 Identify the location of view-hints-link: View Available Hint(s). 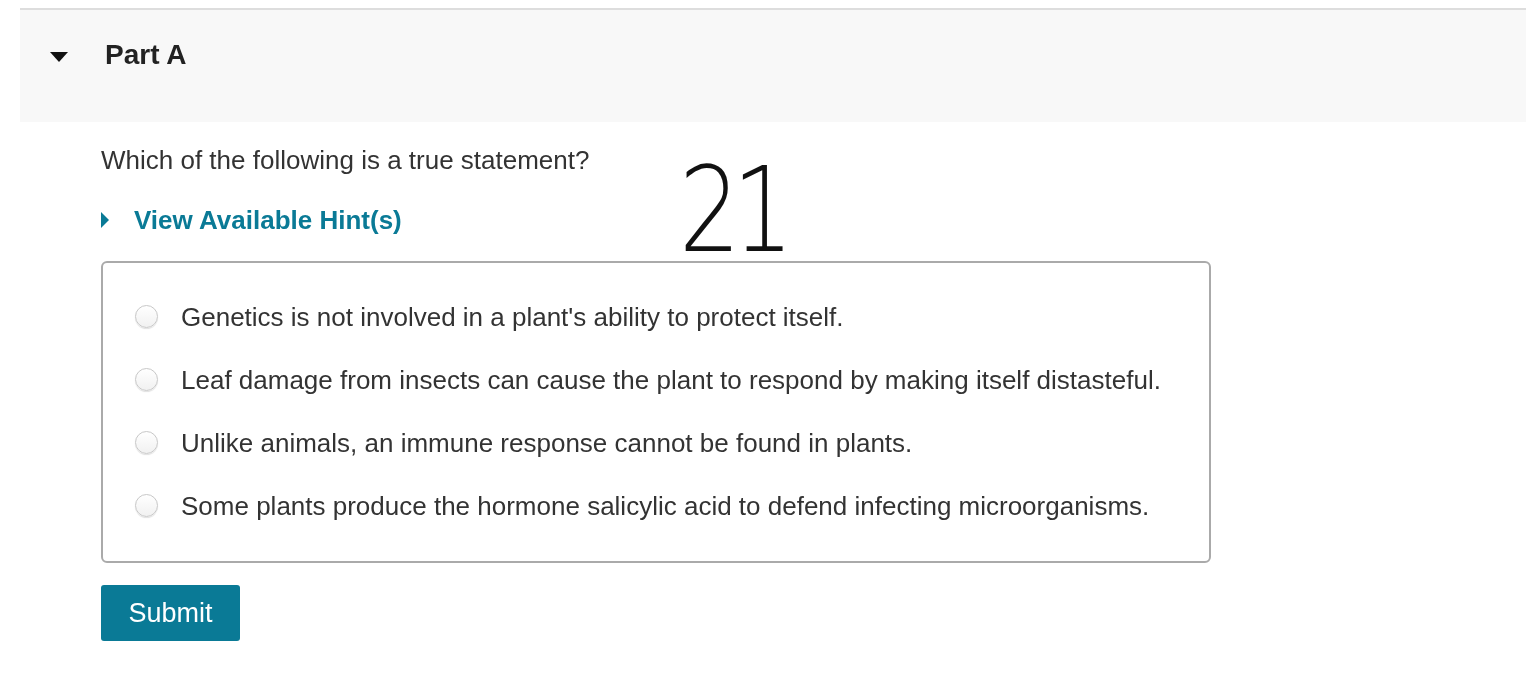
(251, 220).